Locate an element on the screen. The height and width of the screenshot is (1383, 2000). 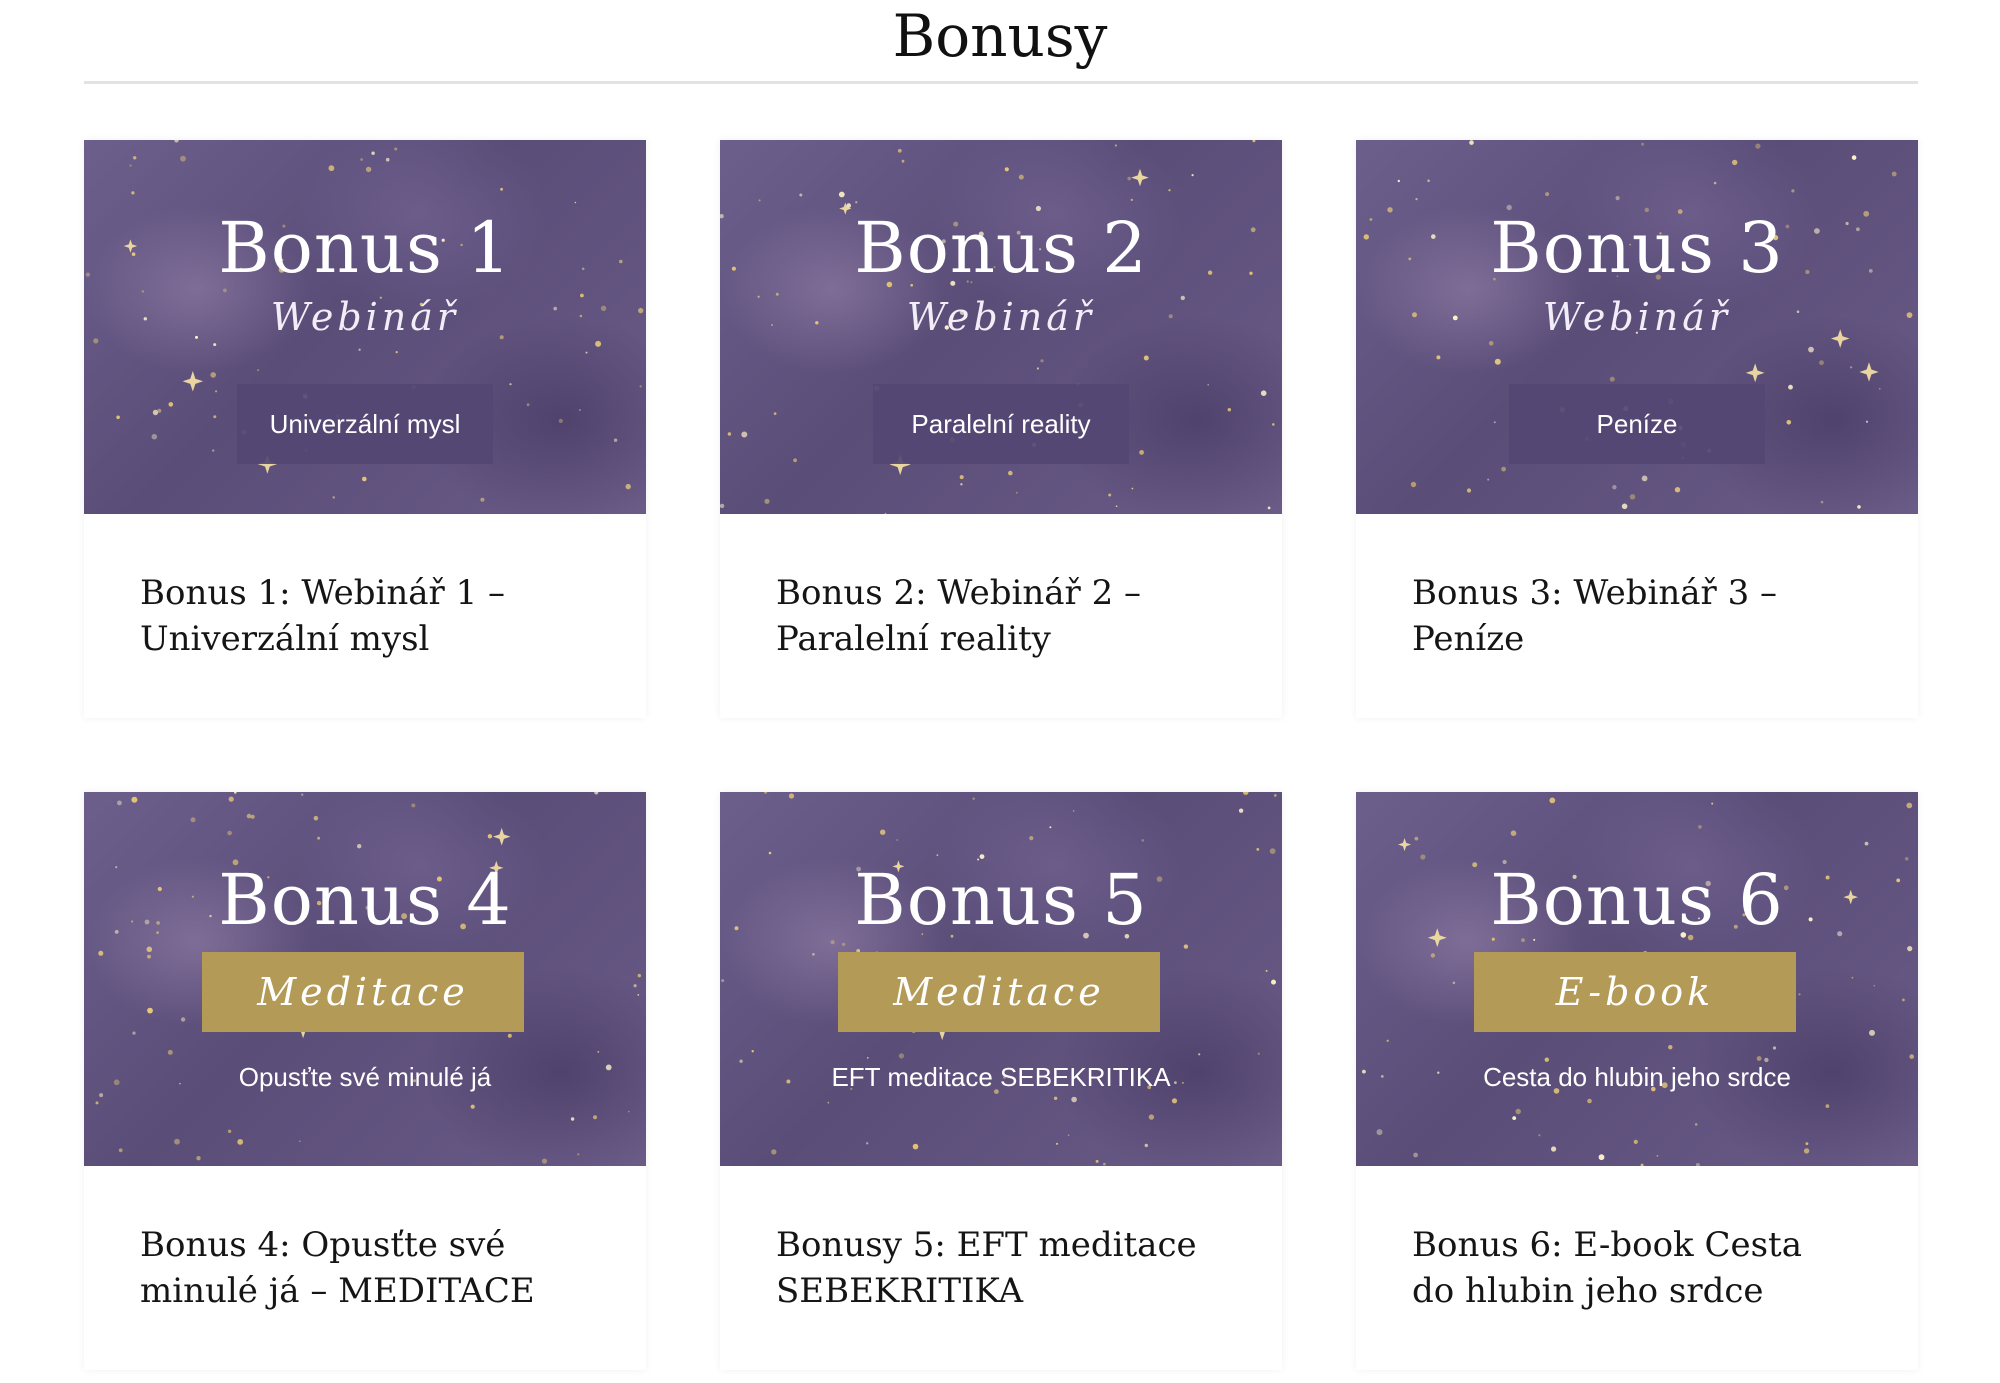
title-divider is located at coordinates (1001, 82).